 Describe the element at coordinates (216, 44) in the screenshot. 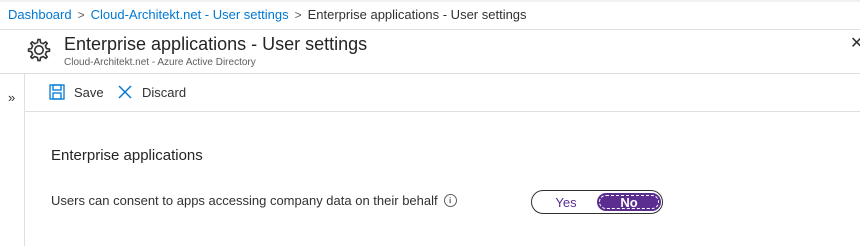

I see `page-title: Enterprise applications - User settings` at that location.